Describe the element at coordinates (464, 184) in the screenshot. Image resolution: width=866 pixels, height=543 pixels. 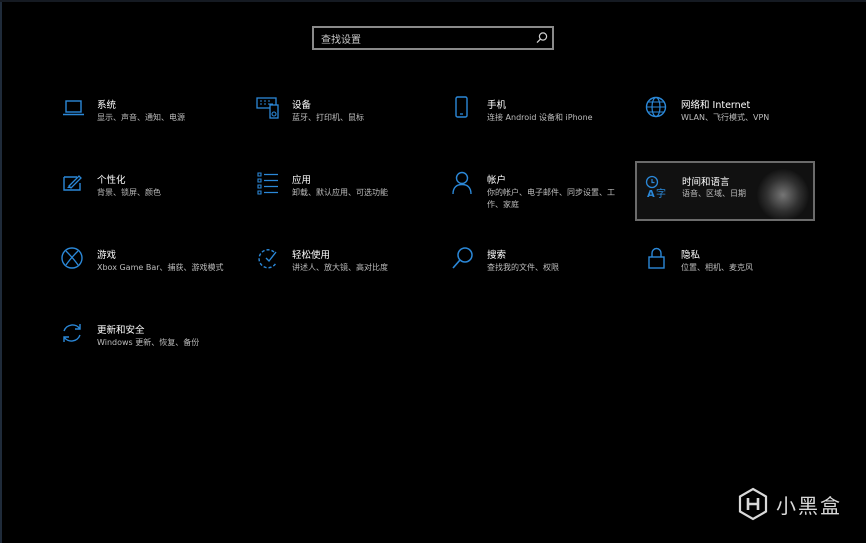
I see `person-icon` at that location.